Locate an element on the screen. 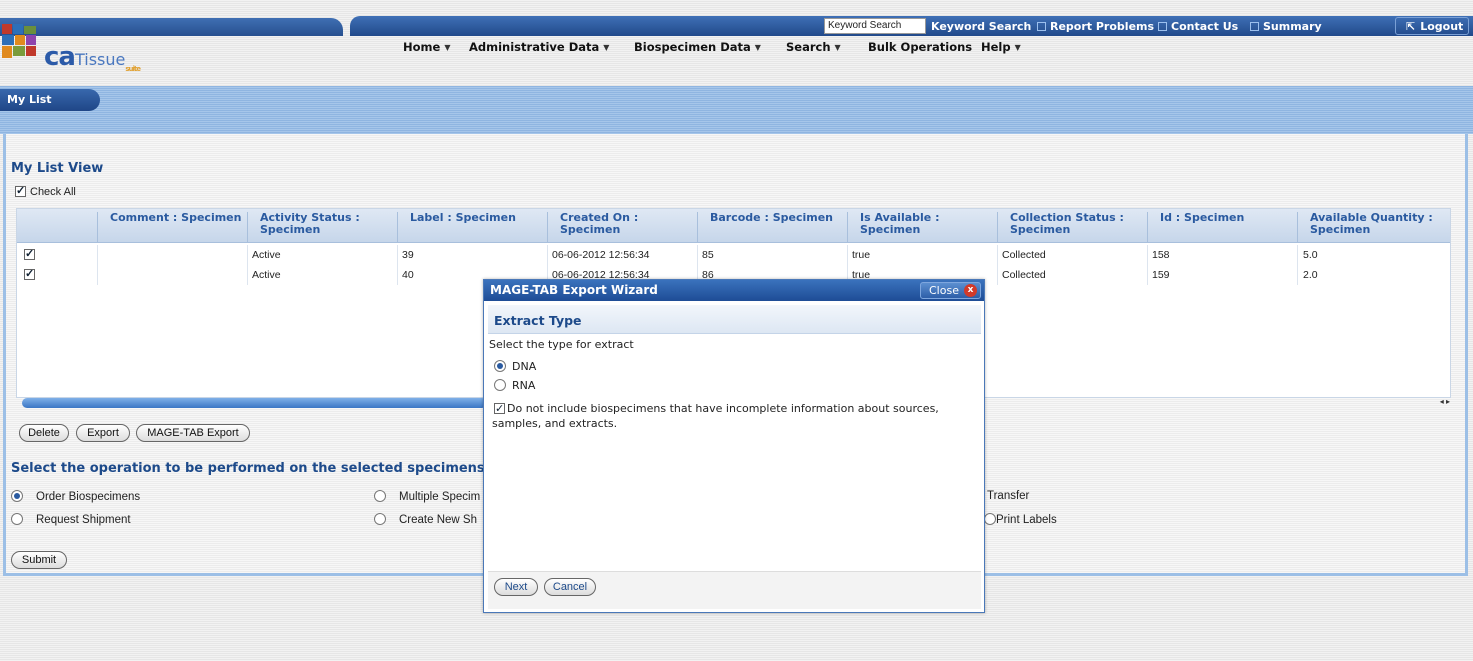 This screenshot has height=661, width=1473. multiple-specimen-option: Multiple Specim is located at coordinates (427, 496).